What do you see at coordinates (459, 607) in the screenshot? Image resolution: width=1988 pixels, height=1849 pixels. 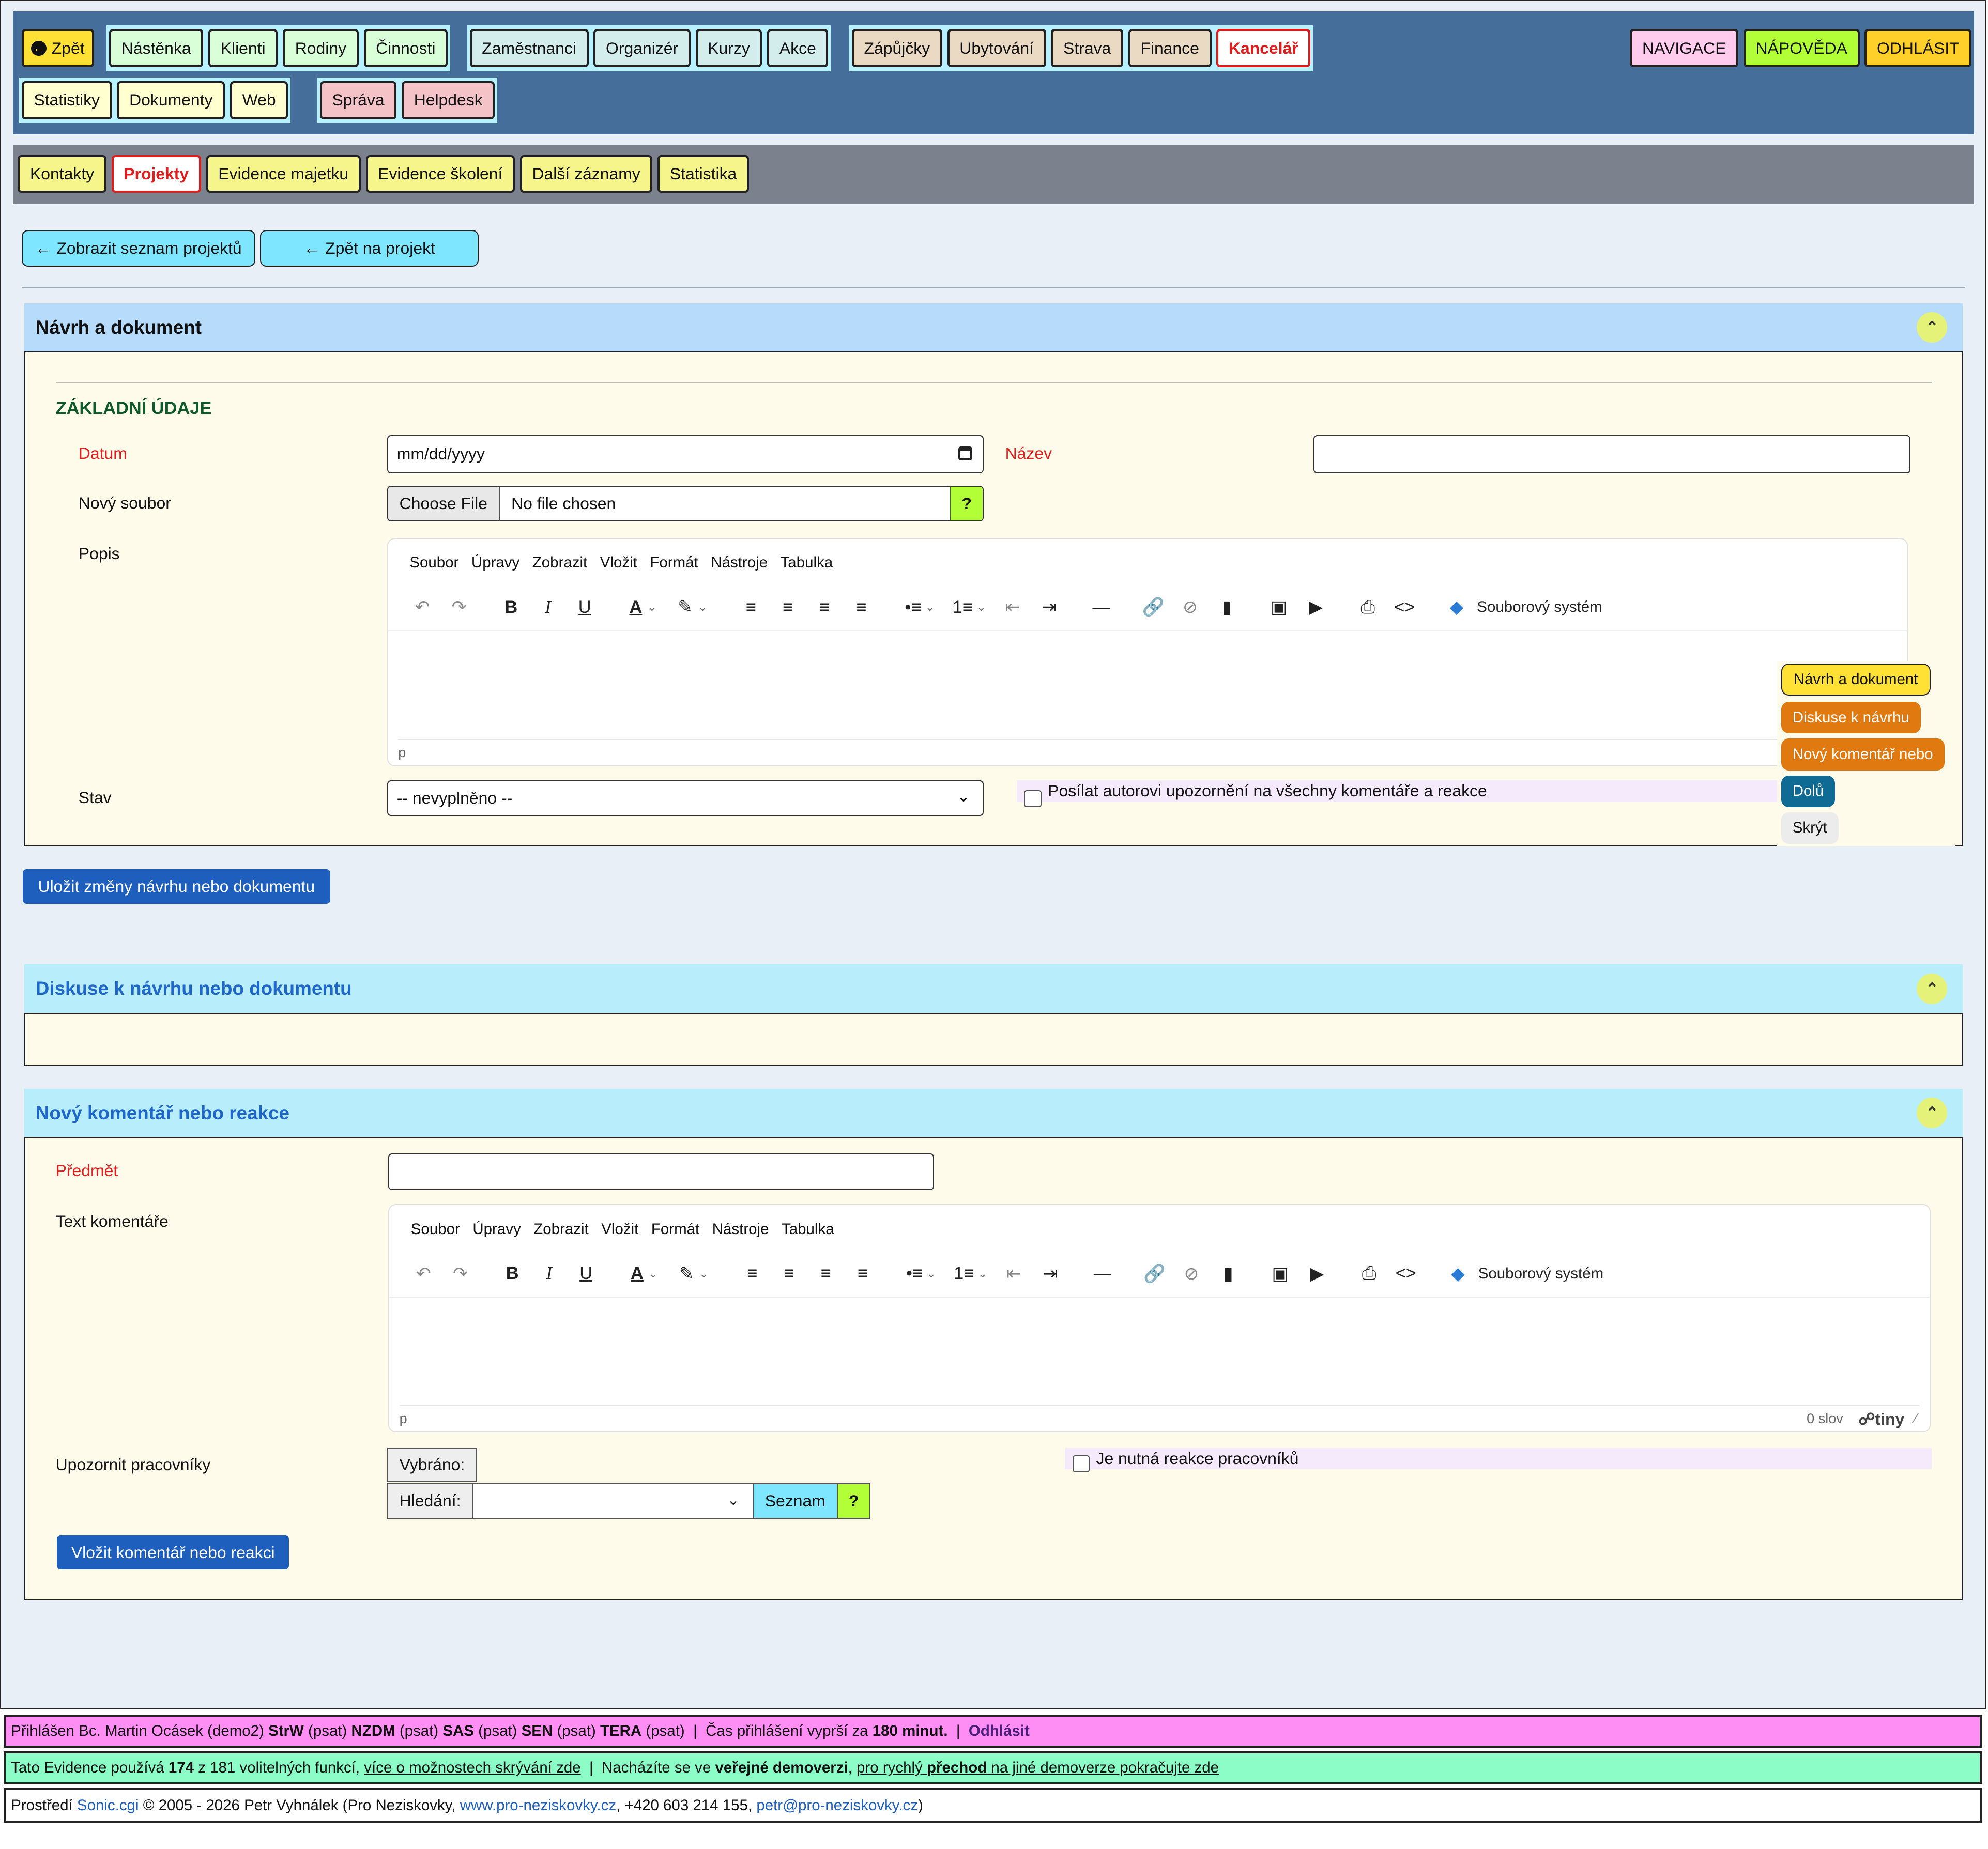 I see `redo-icon: ↷` at bounding box center [459, 607].